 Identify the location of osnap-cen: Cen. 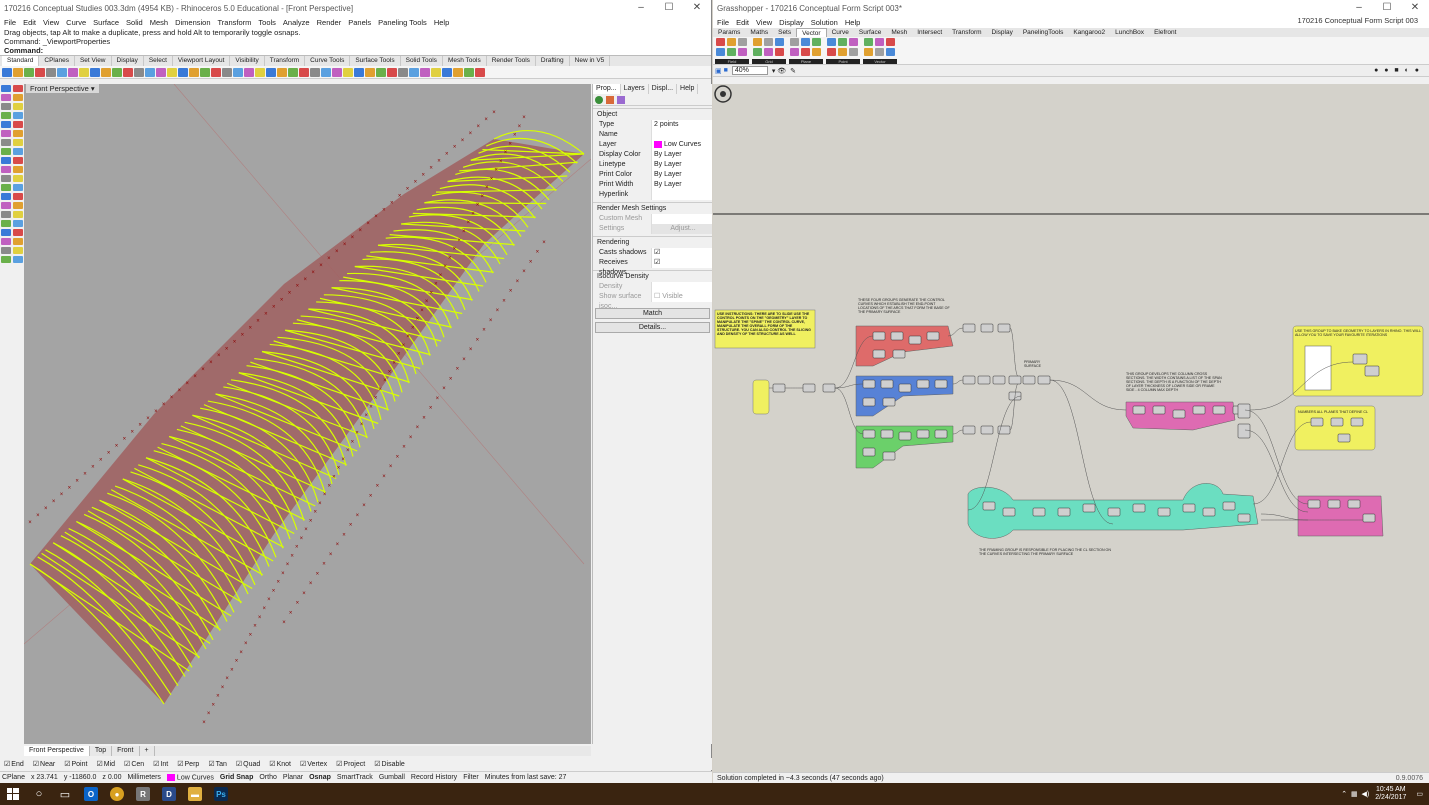
(134, 764).